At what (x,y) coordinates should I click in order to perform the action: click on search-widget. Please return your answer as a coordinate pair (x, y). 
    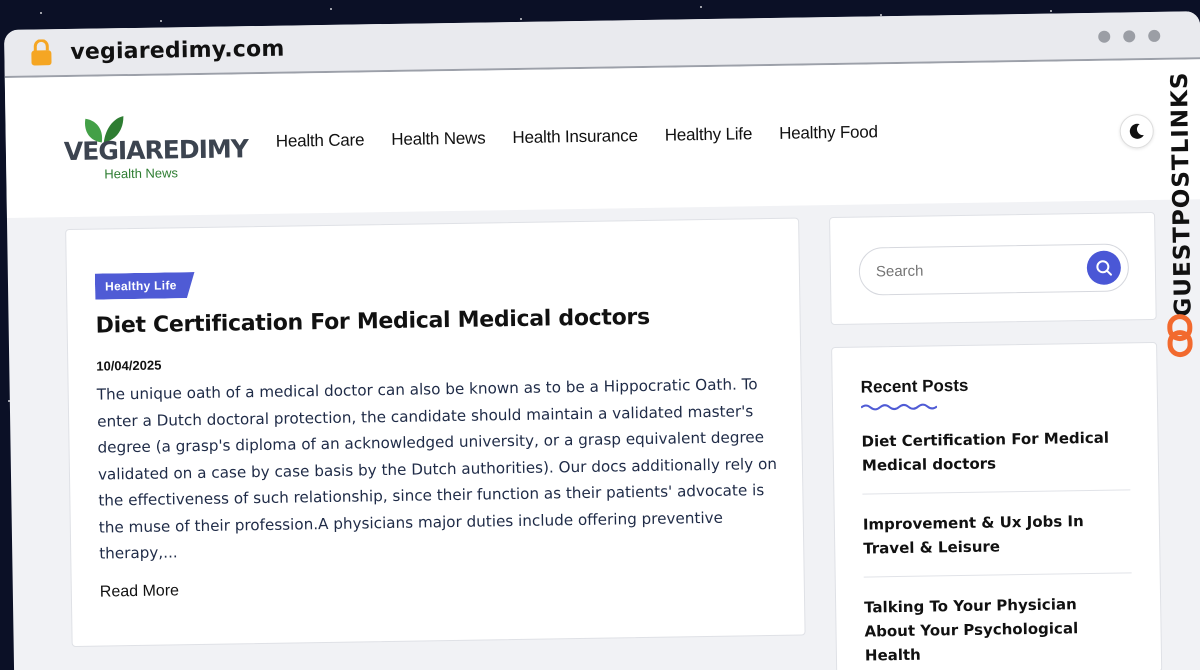
    Looking at the image, I should click on (993, 268).